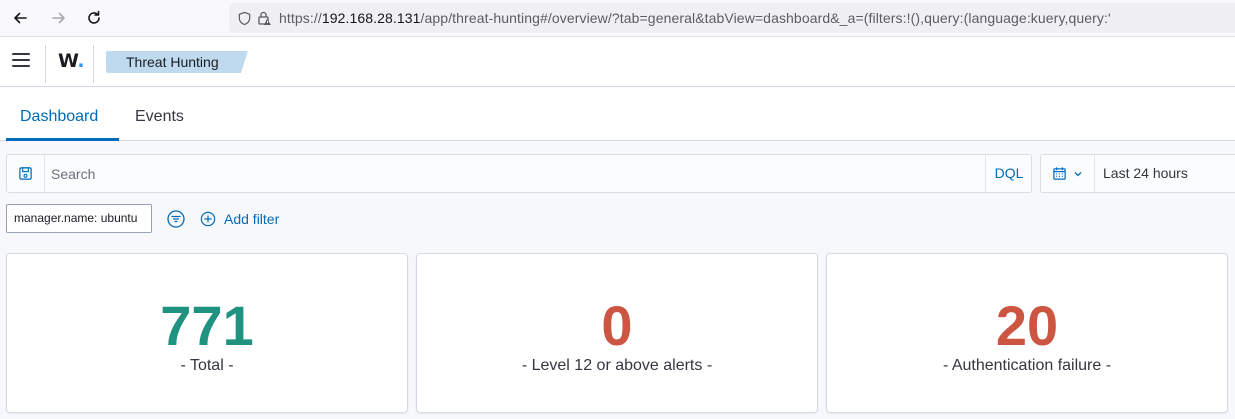 This screenshot has height=419, width=1235. What do you see at coordinates (617, 365) in the screenshot?
I see `stat-label: - Level 12 or above alerts -` at bounding box center [617, 365].